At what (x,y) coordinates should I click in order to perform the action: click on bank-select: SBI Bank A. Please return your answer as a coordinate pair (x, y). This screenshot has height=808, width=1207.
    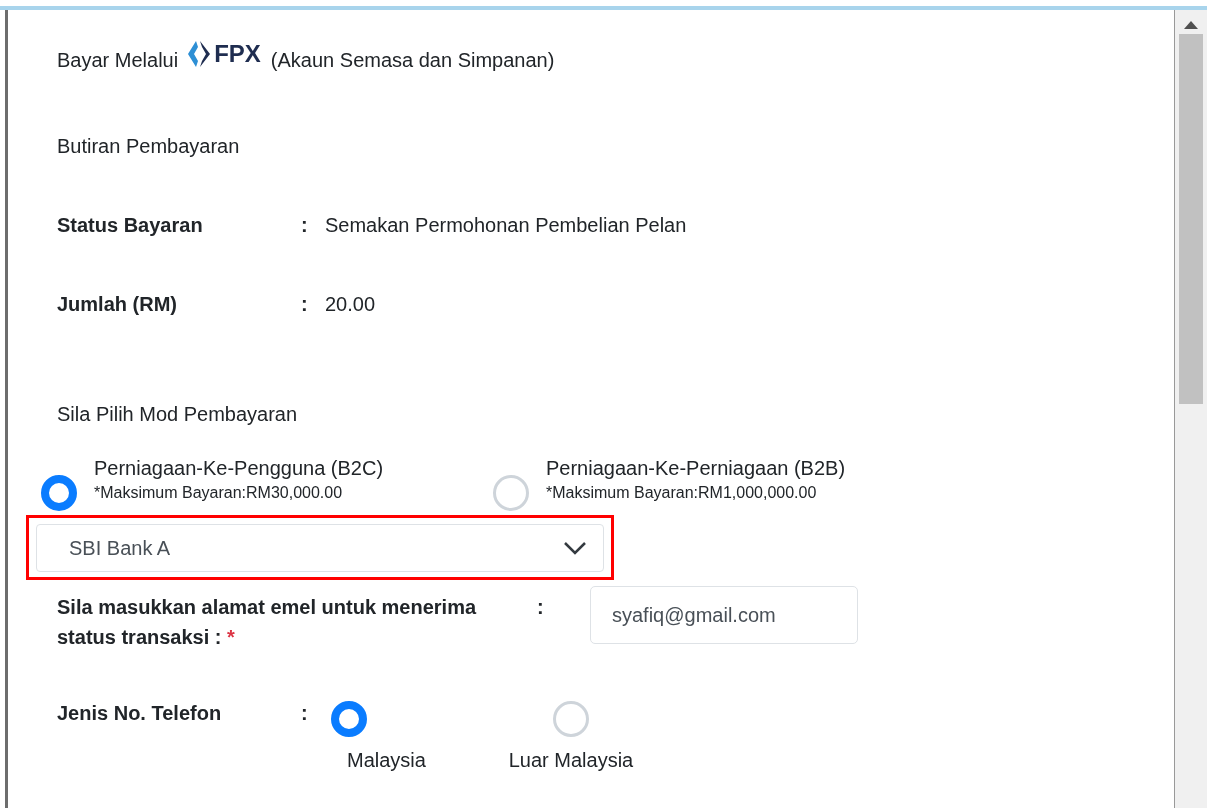
    Looking at the image, I should click on (320, 548).